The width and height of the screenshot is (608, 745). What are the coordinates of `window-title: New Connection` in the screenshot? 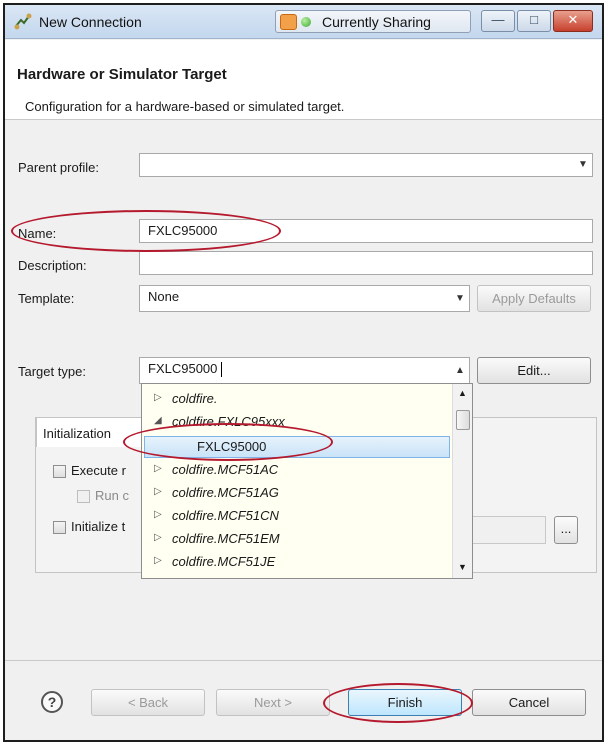 It's located at (90, 22).